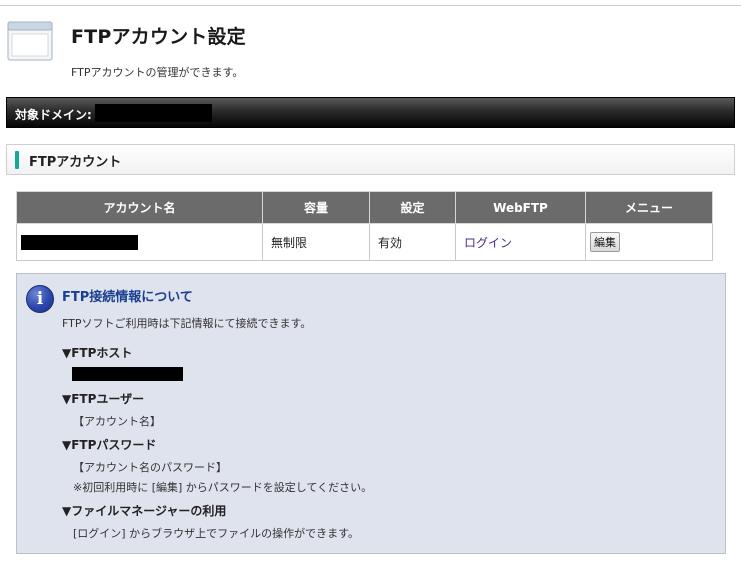 This screenshot has height=566, width=741. Describe the element at coordinates (139, 242) in the screenshot. I see `account-name-cell` at that location.